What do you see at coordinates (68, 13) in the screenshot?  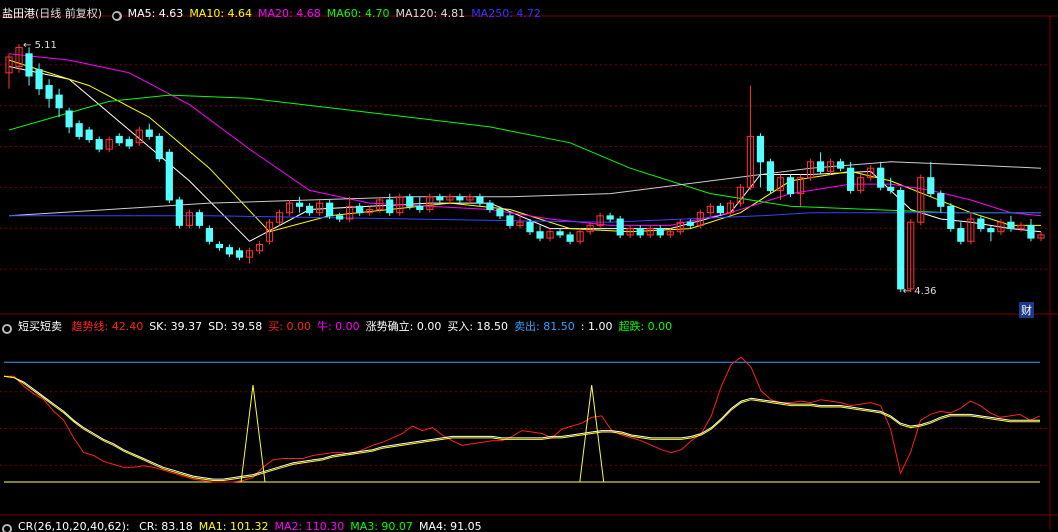 I see `adjust-mode: (日线 前复权)` at bounding box center [68, 13].